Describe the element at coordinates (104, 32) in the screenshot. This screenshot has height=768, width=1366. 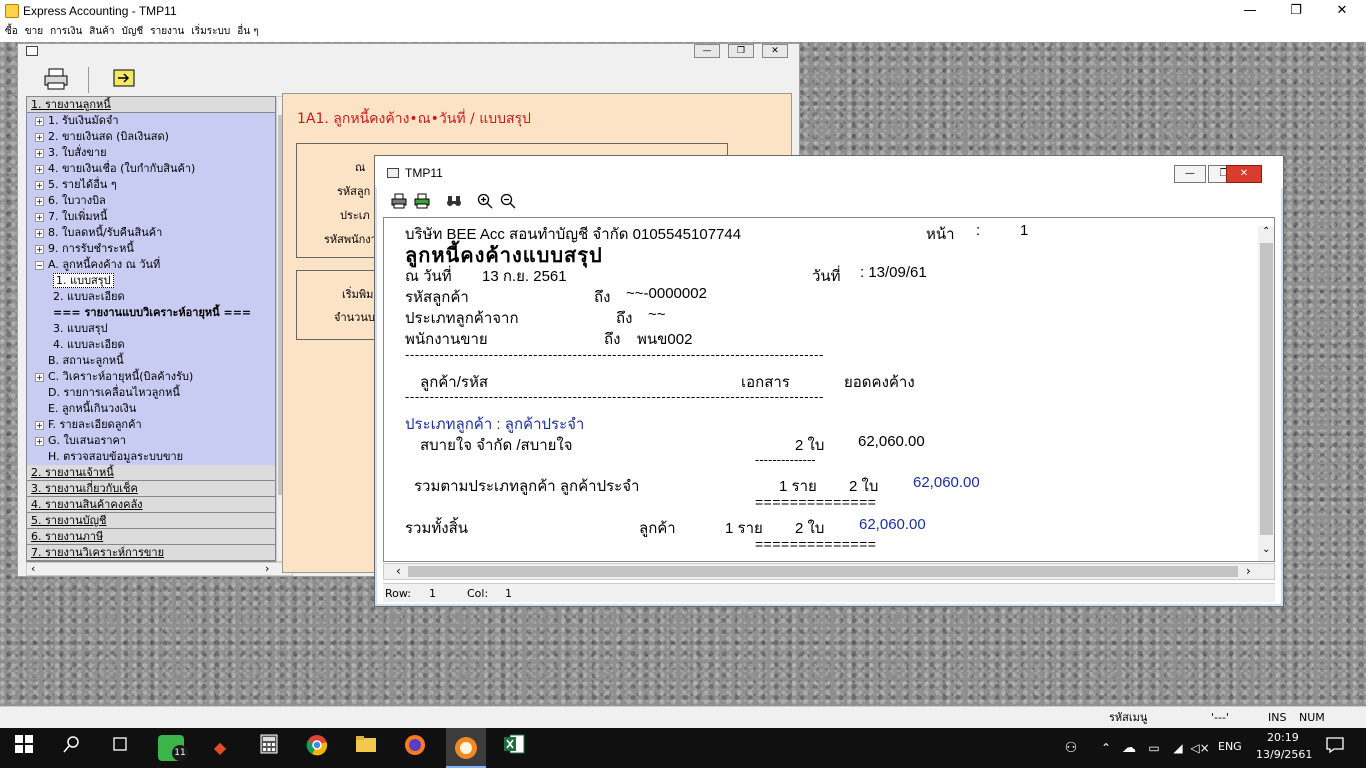
I see `menu-stock: สินค้า` at that location.